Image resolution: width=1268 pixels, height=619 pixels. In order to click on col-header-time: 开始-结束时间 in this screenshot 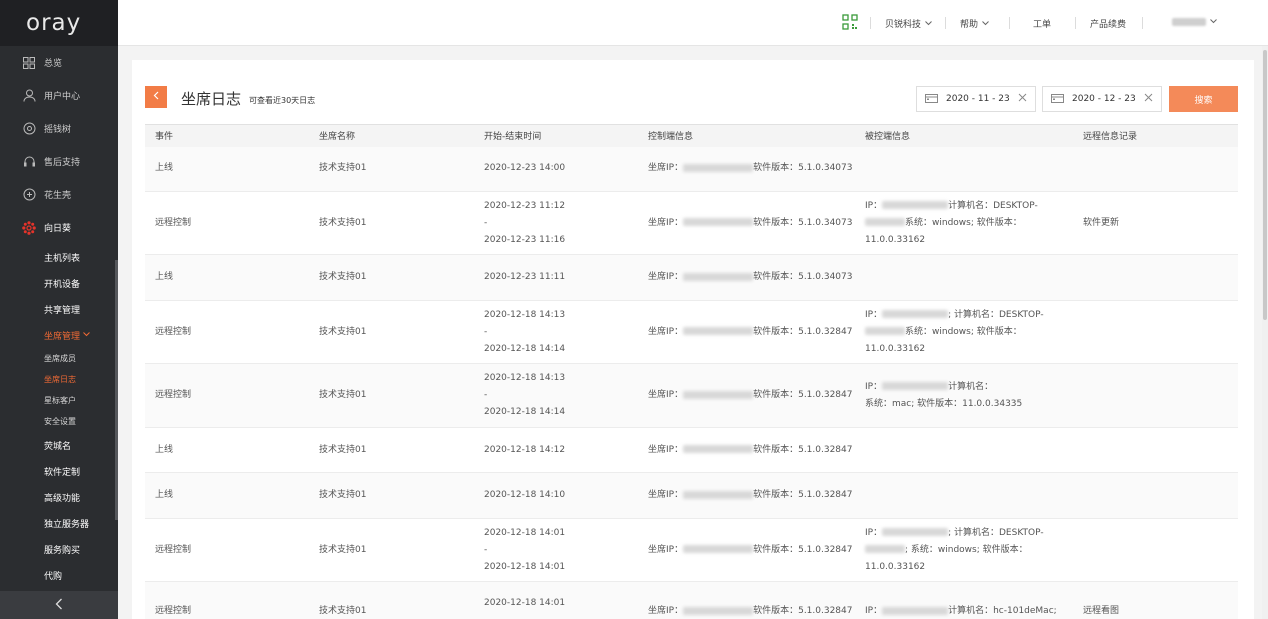, I will do `click(556, 135)`.